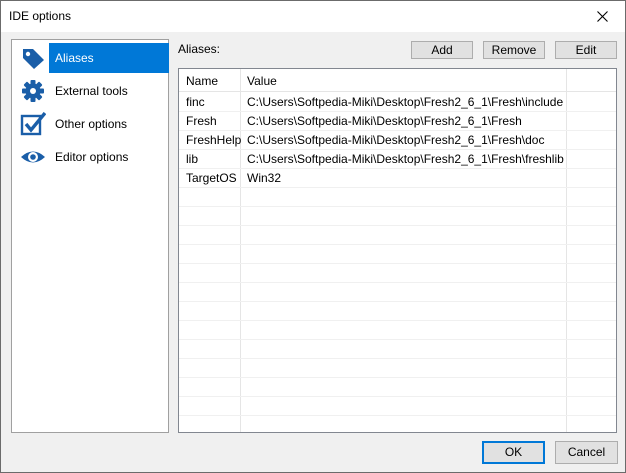 This screenshot has width=626, height=473. What do you see at coordinates (40, 16) in the screenshot?
I see `window-title: IDE options` at bounding box center [40, 16].